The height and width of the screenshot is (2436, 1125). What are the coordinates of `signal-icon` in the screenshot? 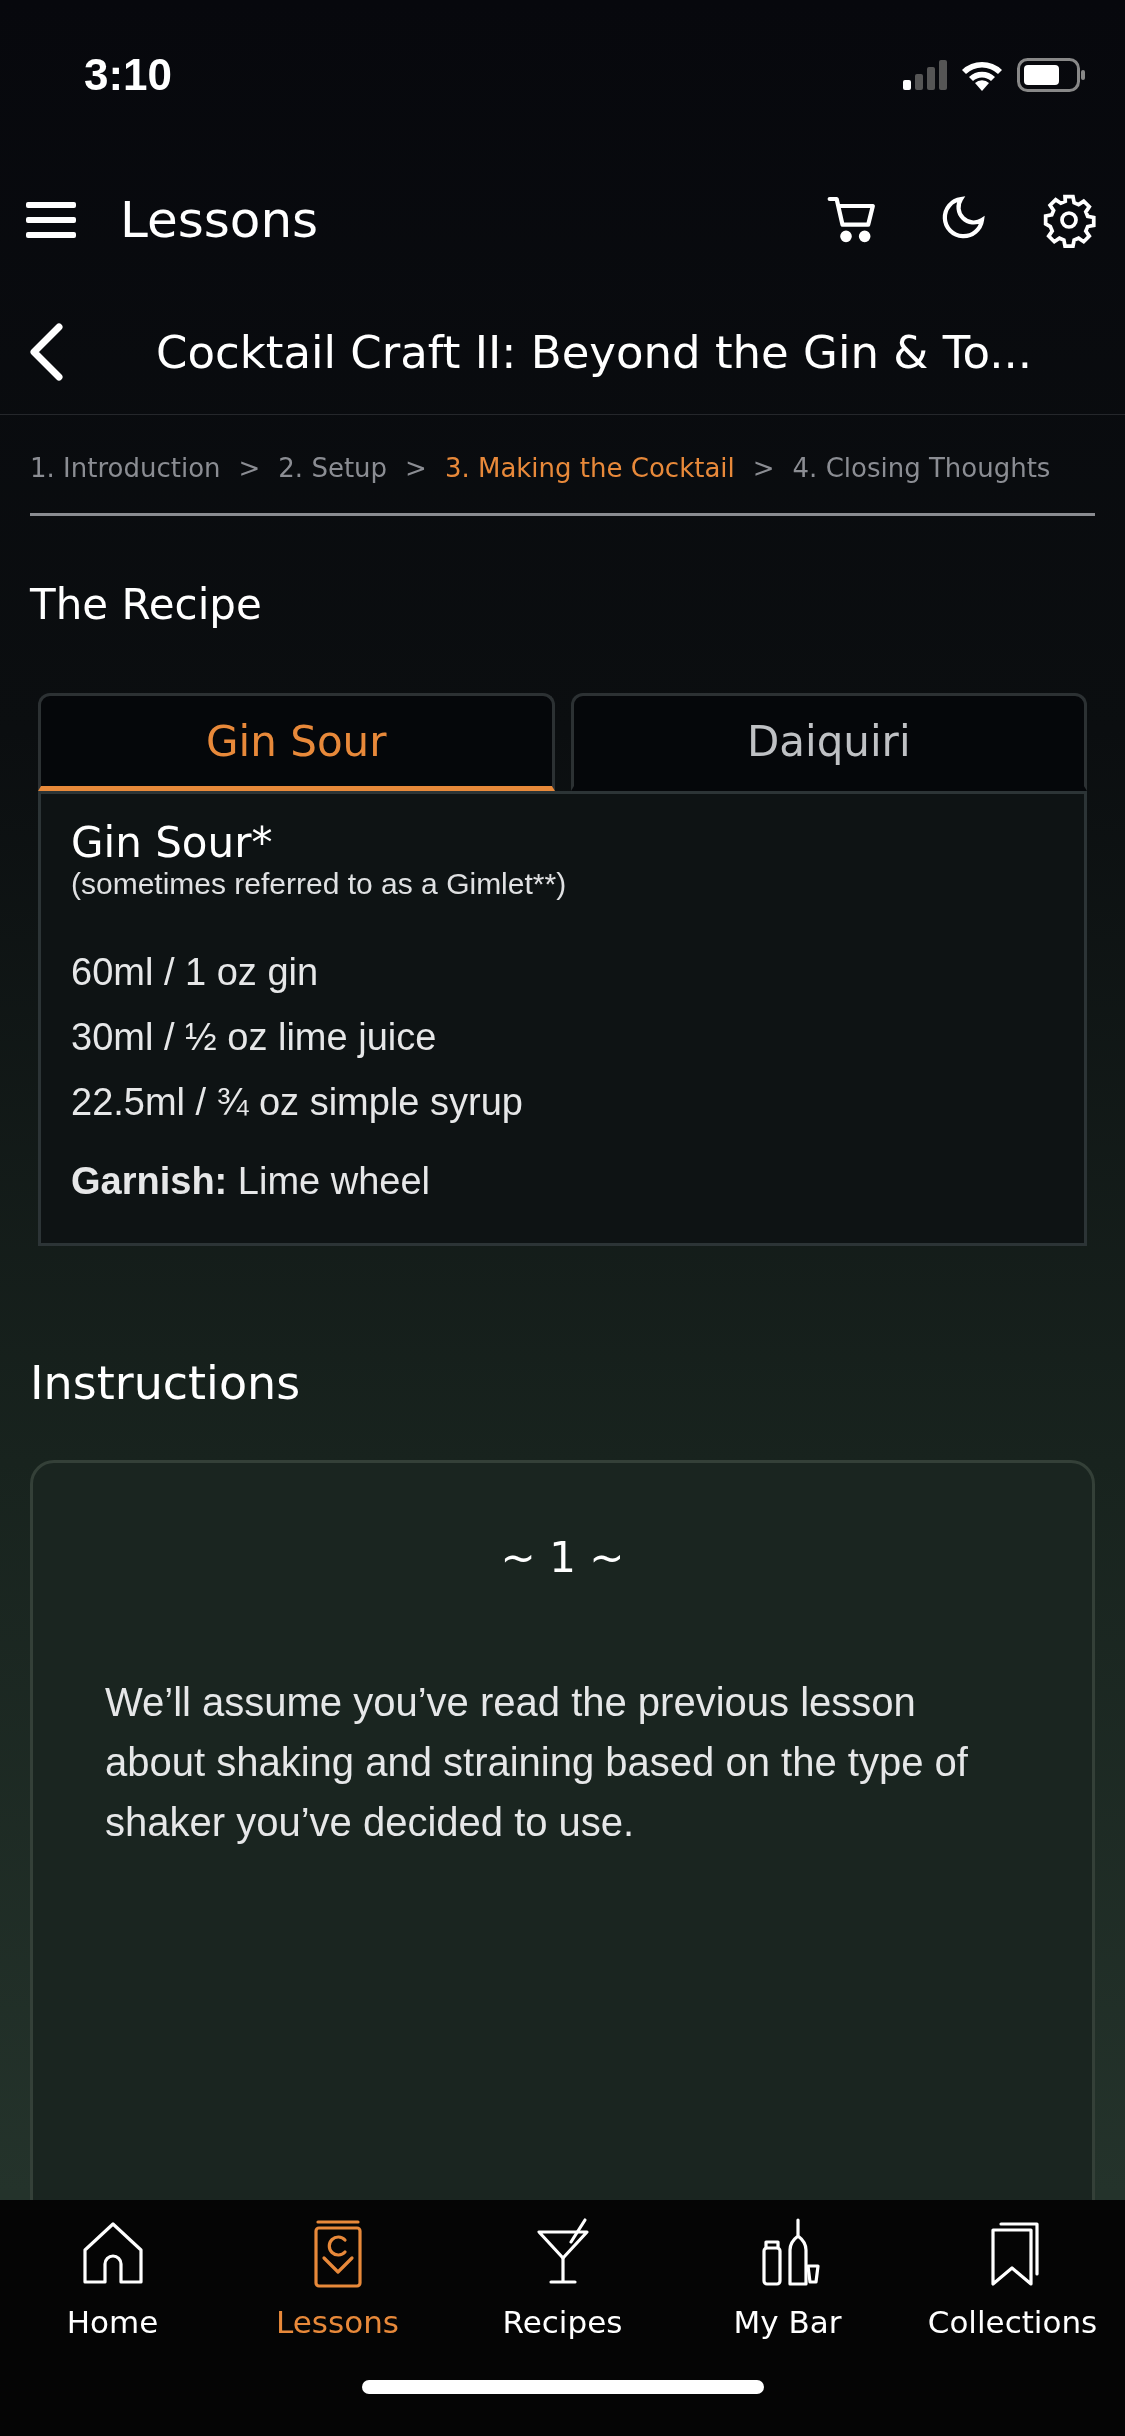 It's located at (925, 75).